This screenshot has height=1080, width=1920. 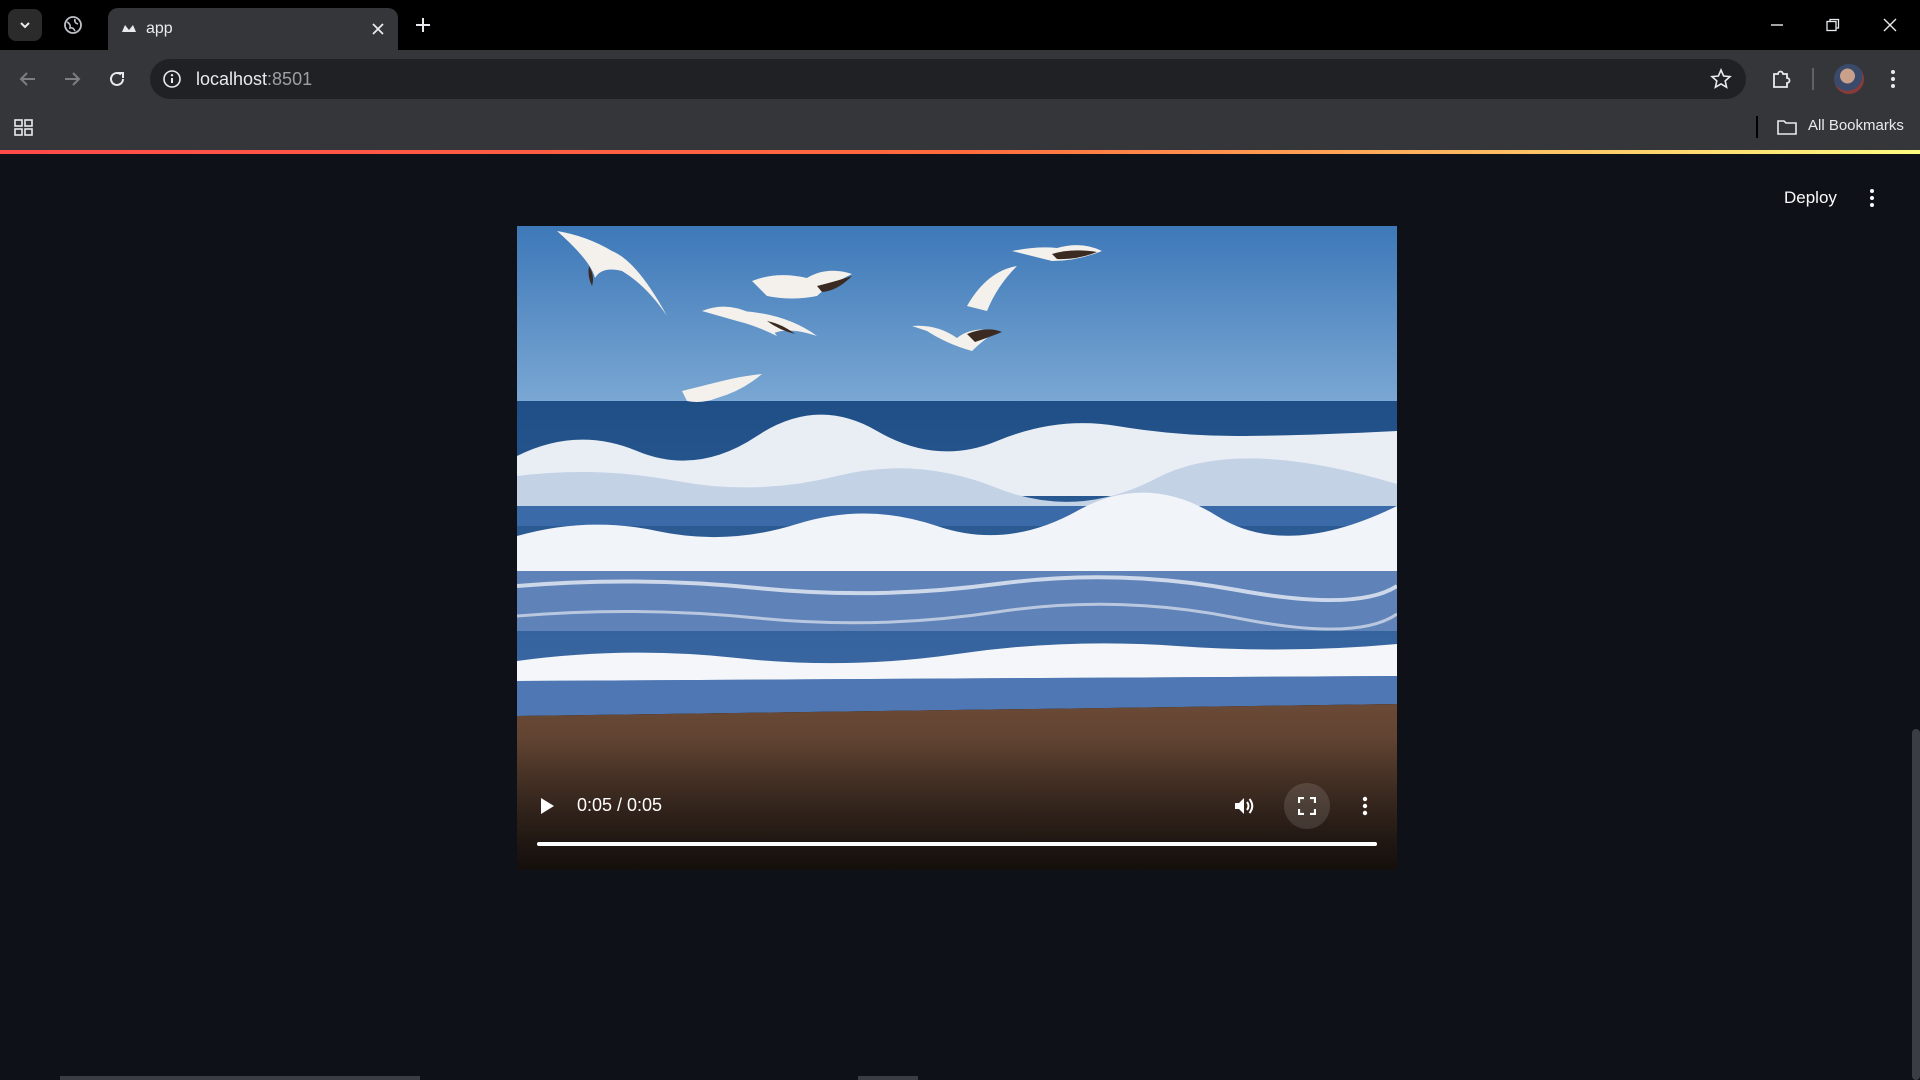 I want to click on apps-grid-icon, so click(x=24, y=128).